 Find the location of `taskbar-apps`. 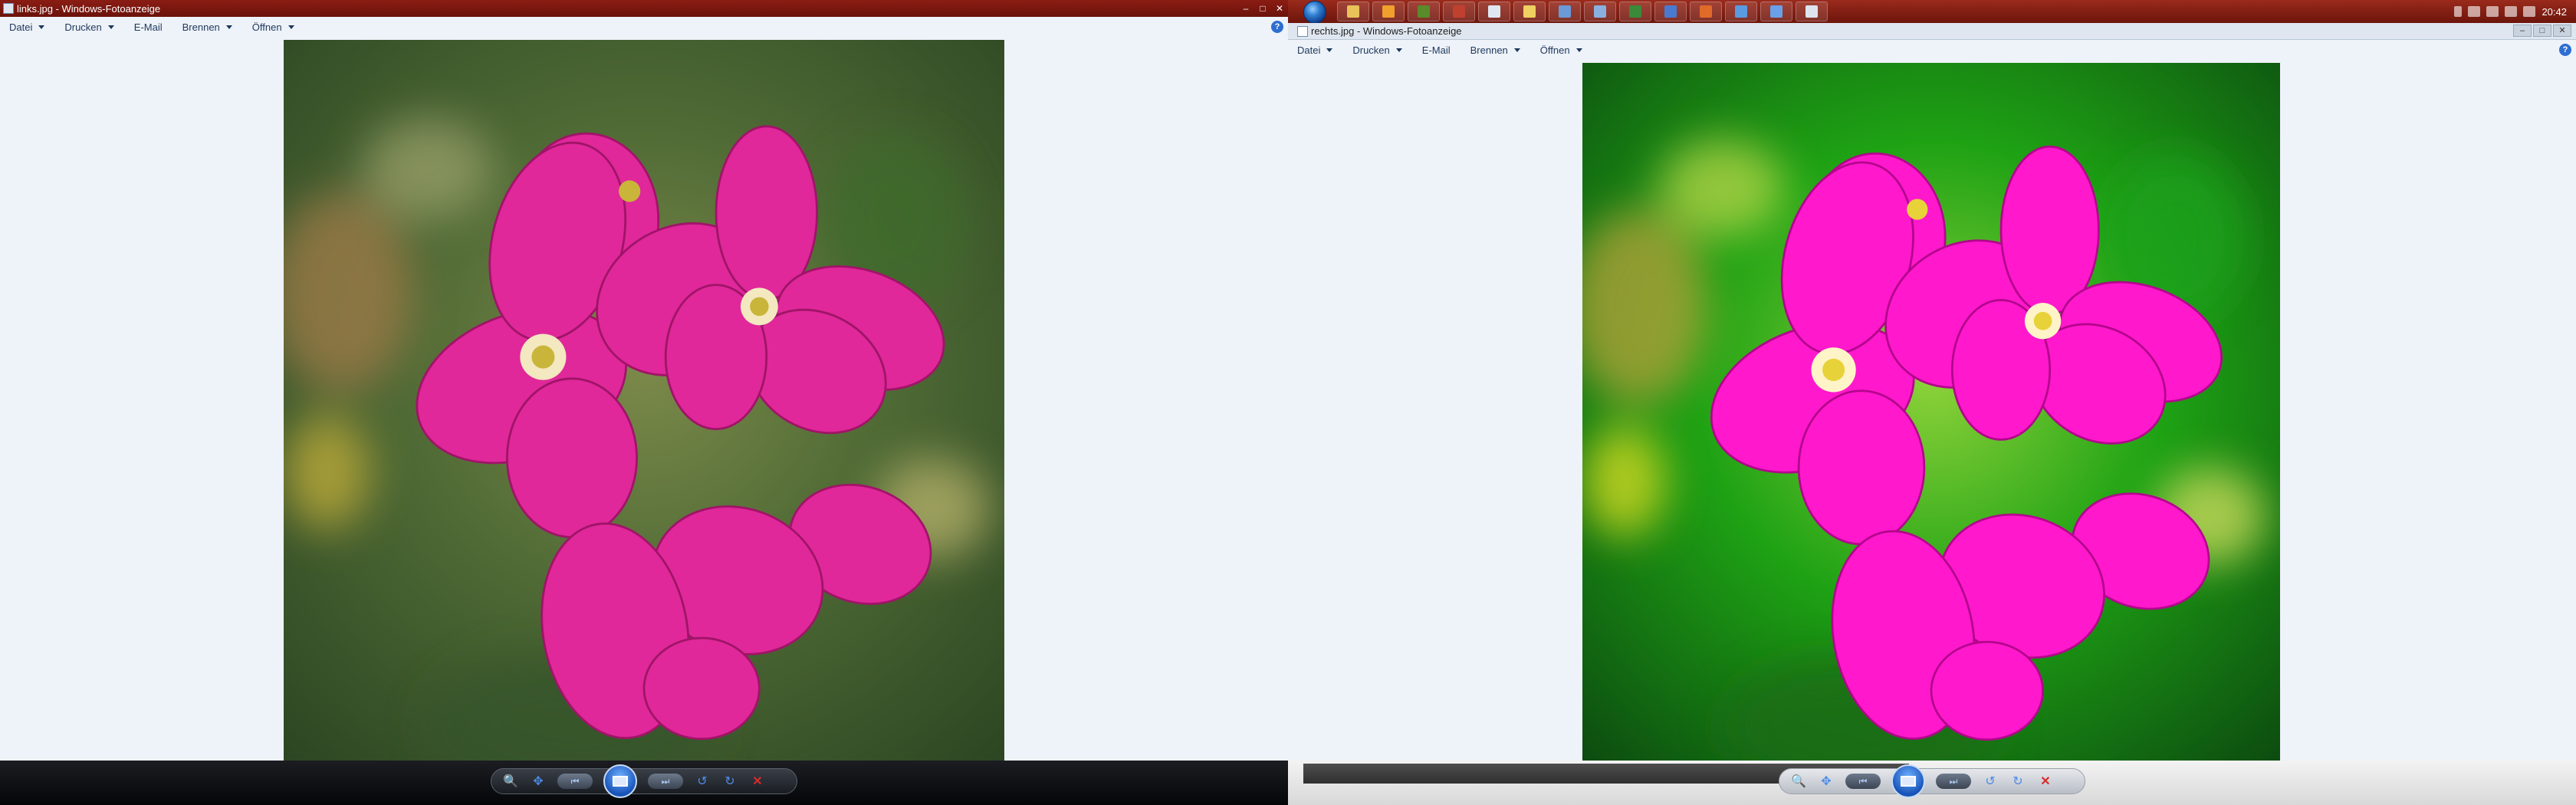

taskbar-apps is located at coordinates (1582, 11).